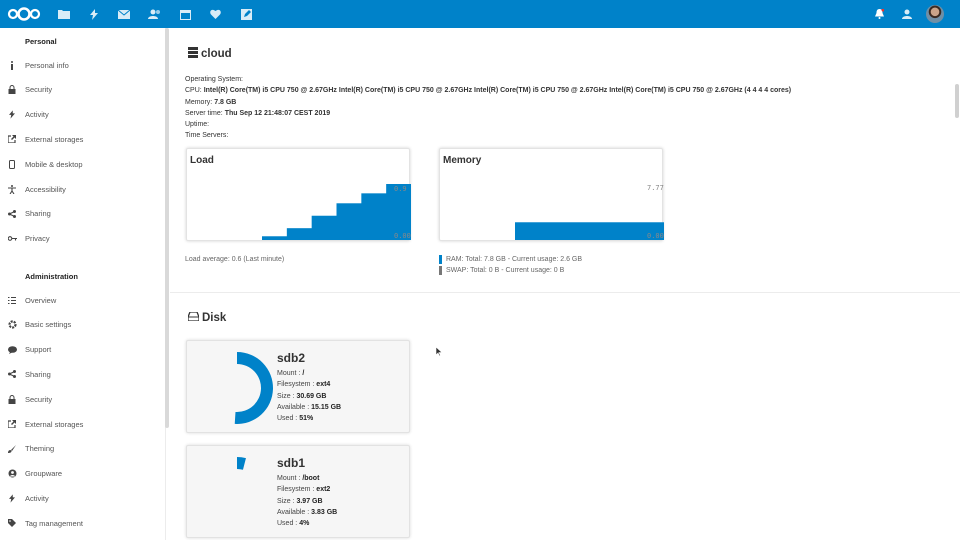 This screenshot has width=960, height=540. Describe the element at coordinates (80, 300) in the screenshot. I see `sidebar-item-admin-overview: Overview` at that location.